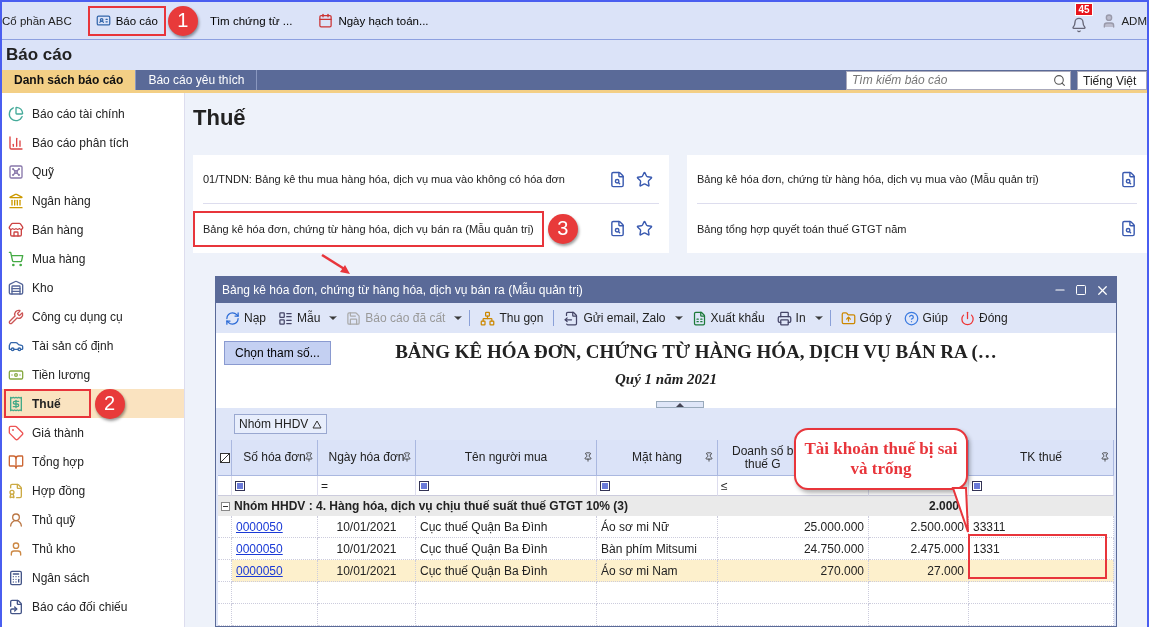  What do you see at coordinates (728, 318) in the screenshot?
I see `toolbar-button: Xuất khẩu` at bounding box center [728, 318].